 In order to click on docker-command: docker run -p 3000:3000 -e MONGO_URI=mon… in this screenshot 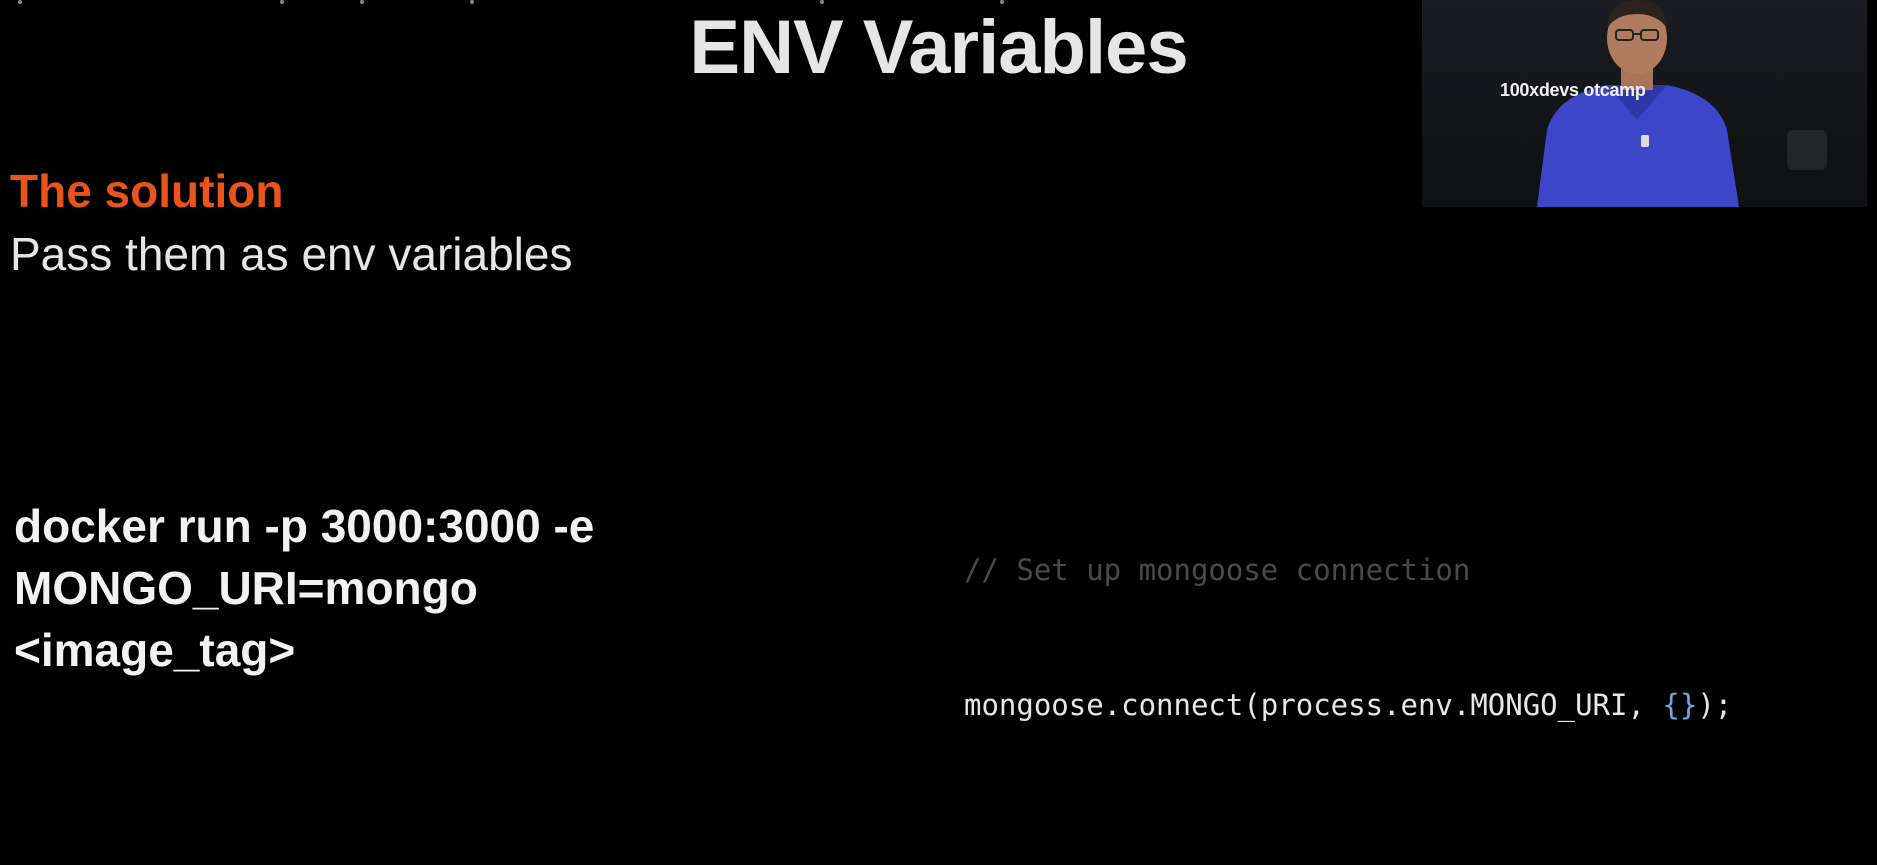, I will do `click(304, 588)`.